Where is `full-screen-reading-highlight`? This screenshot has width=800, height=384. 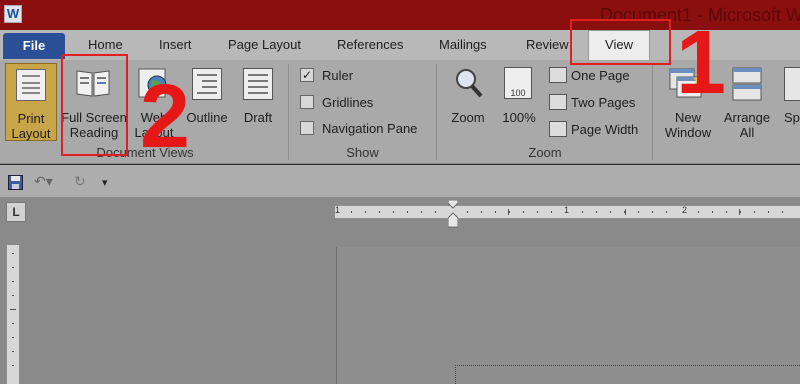
full-screen-reading-highlight is located at coordinates (94, 105).